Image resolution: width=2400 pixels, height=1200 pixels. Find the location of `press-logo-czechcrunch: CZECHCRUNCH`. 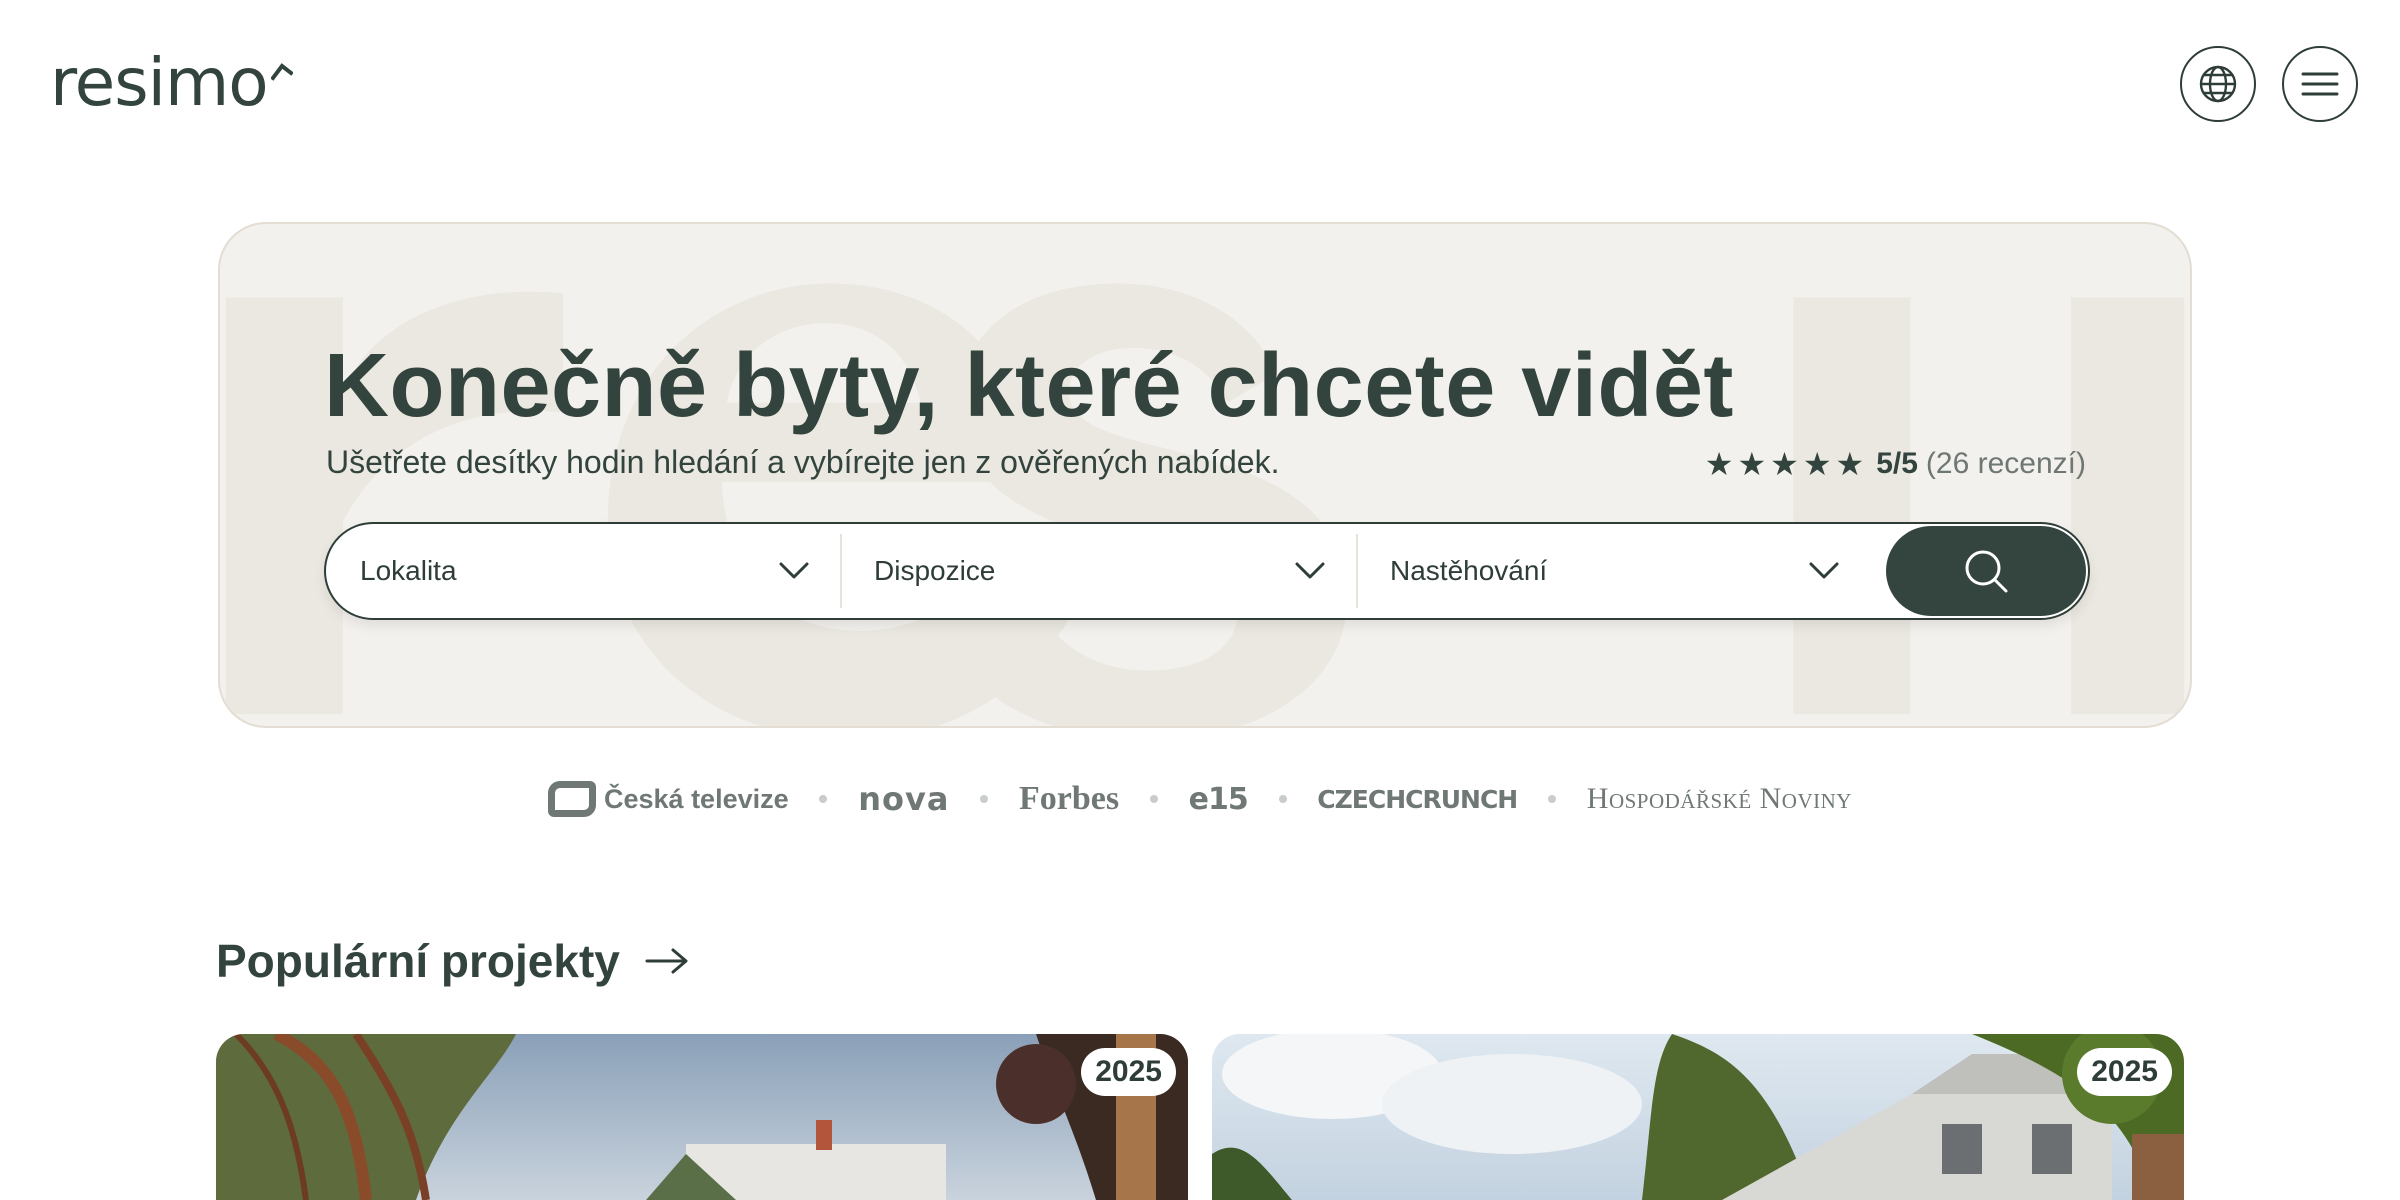

press-logo-czechcrunch: CZECHCRUNCH is located at coordinates (1417, 799).